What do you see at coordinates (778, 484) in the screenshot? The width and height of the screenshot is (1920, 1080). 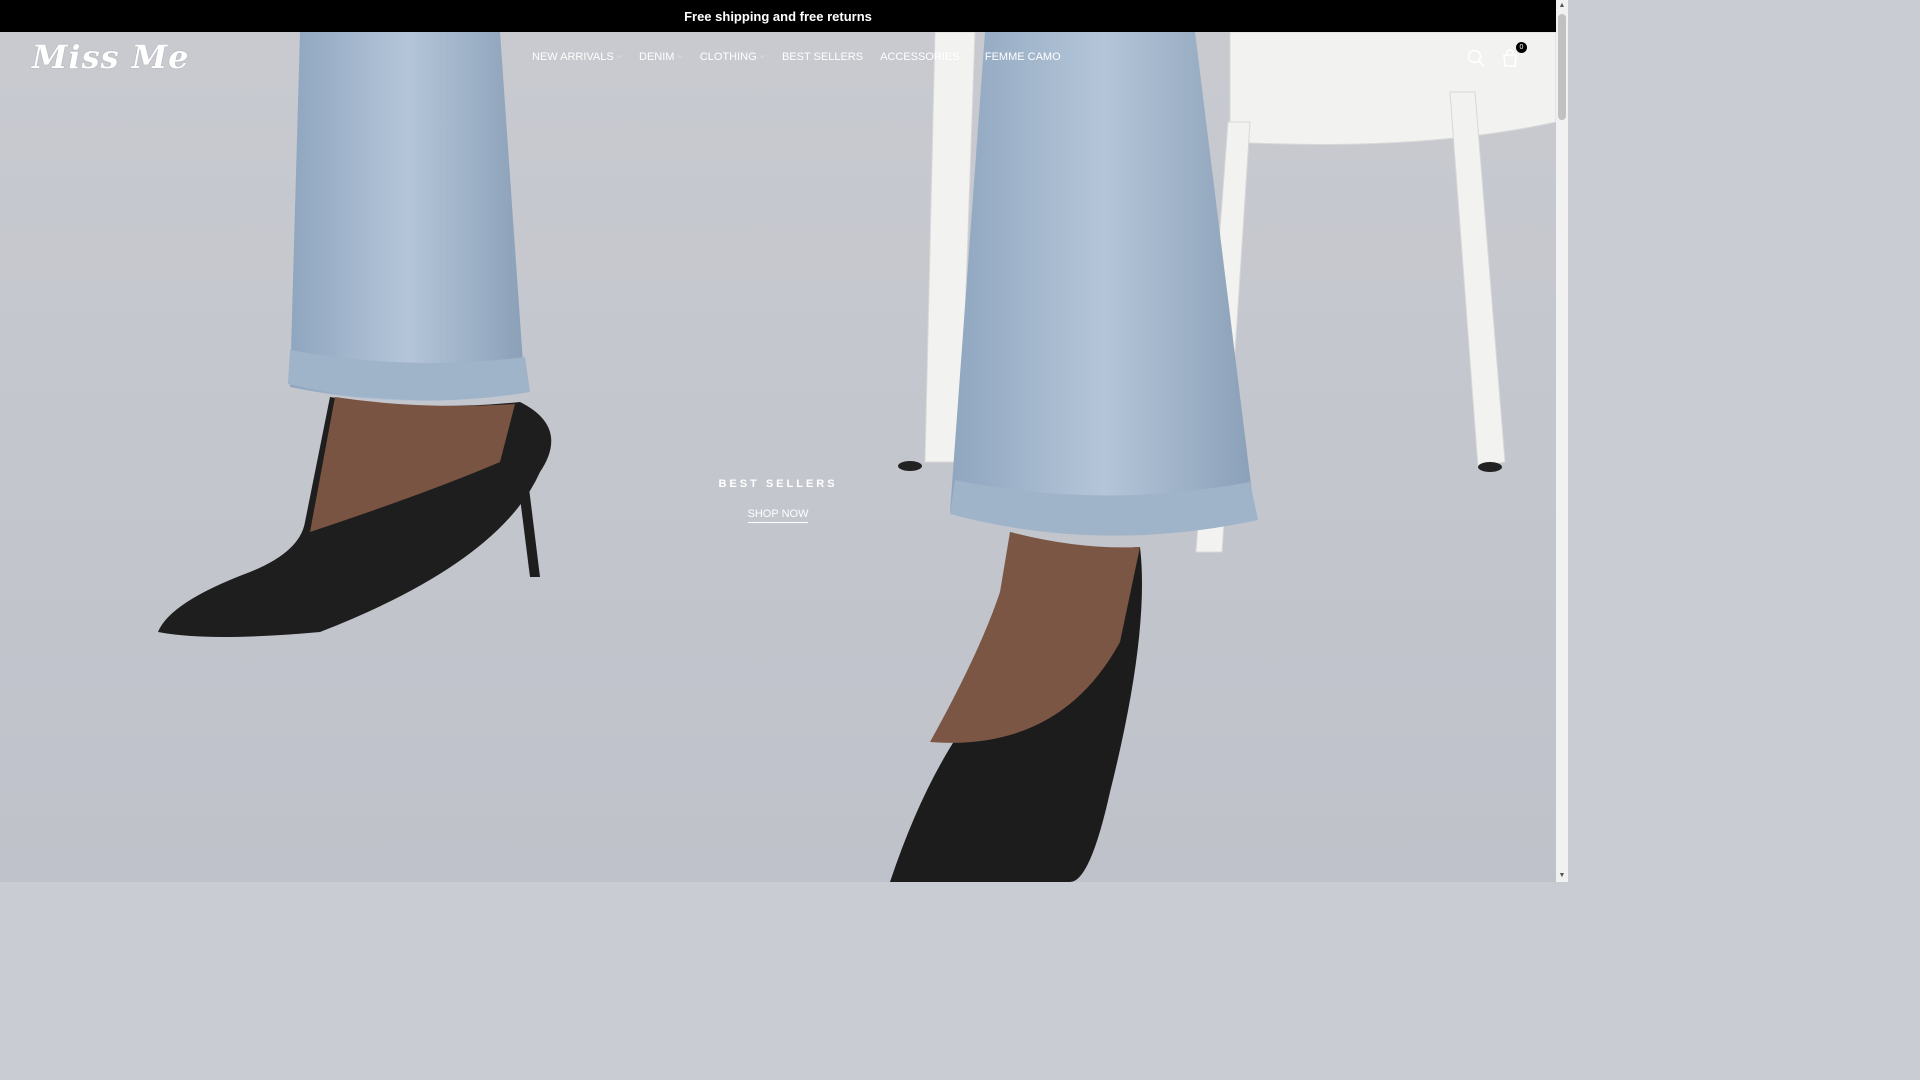 I see `hero-heading: BEST SELLERS` at bounding box center [778, 484].